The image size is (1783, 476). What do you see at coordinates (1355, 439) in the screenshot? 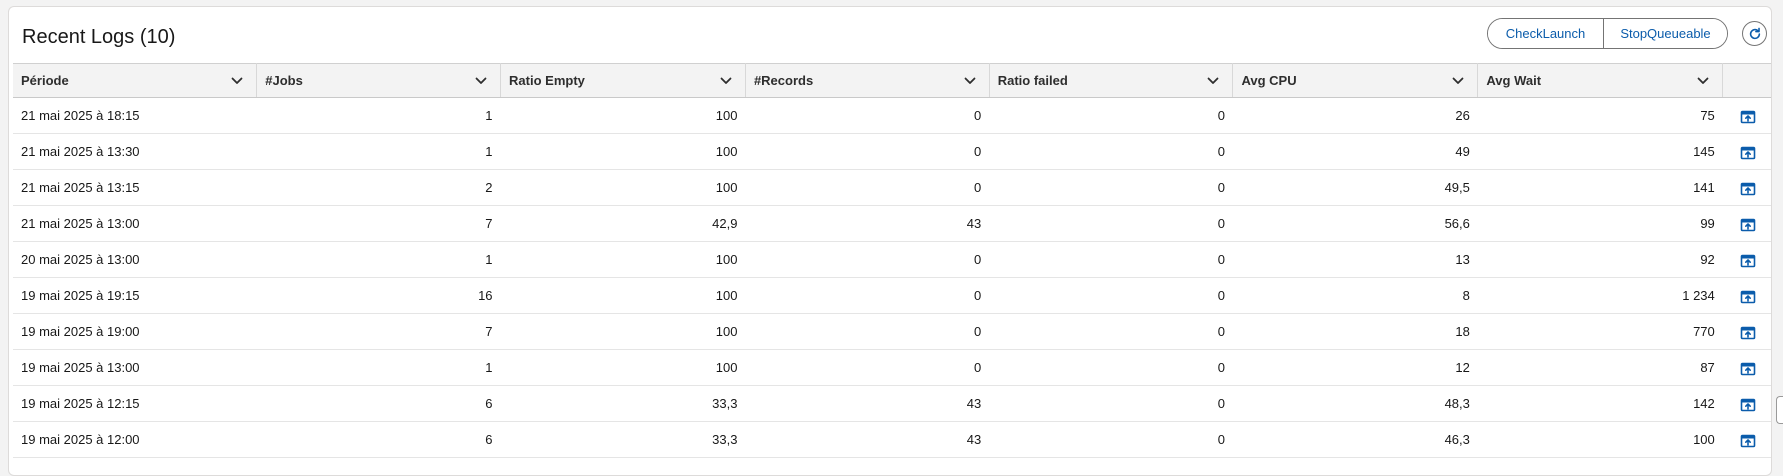
I see `cell-avg-cpu: 46,3` at bounding box center [1355, 439].